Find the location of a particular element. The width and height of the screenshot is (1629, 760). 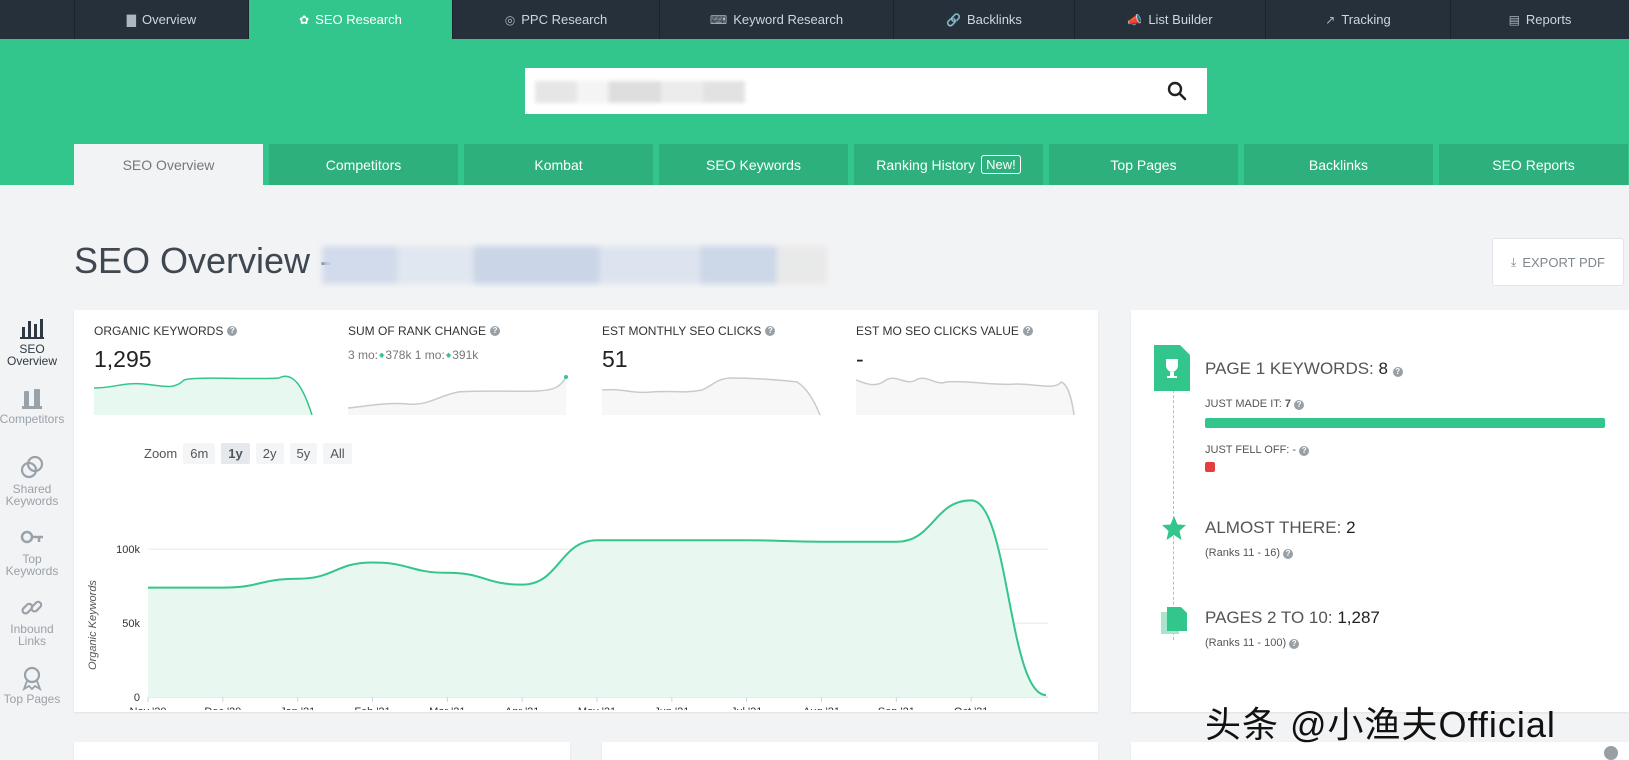

topnav-list-builder: 📣 List Builder is located at coordinates (1169, 19).